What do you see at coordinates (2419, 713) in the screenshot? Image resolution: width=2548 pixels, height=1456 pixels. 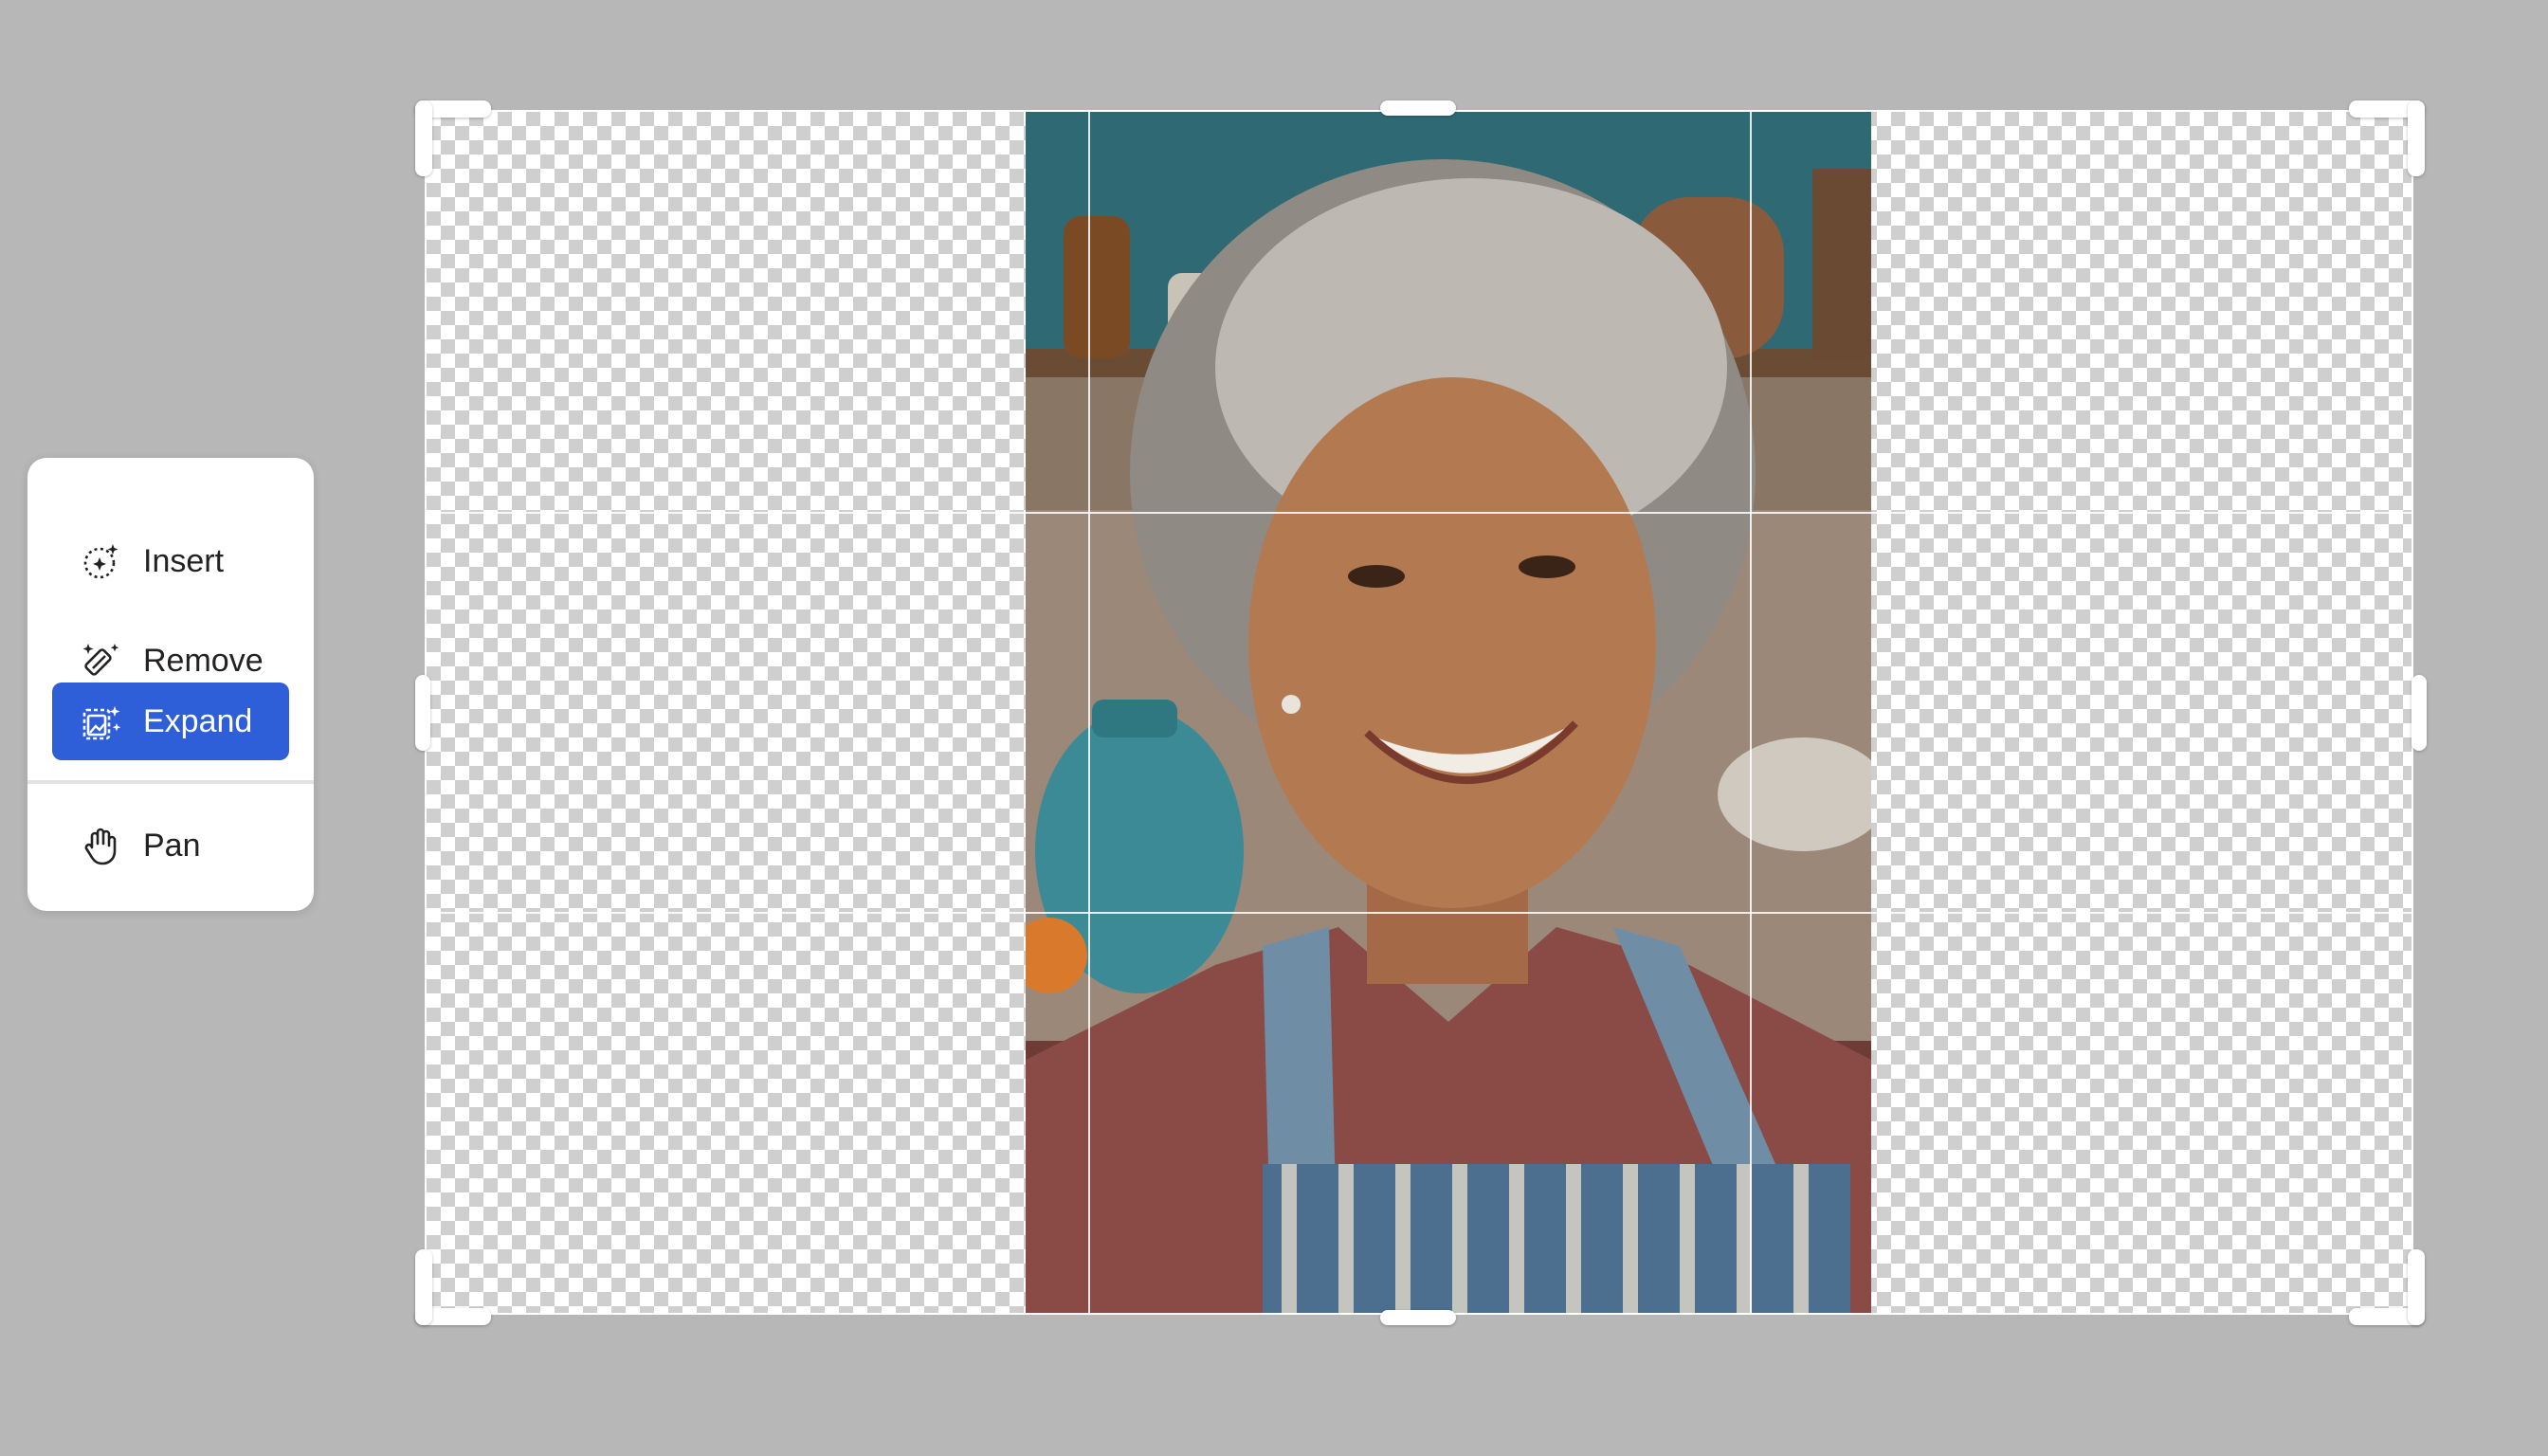 I see `resize-handle-right` at bounding box center [2419, 713].